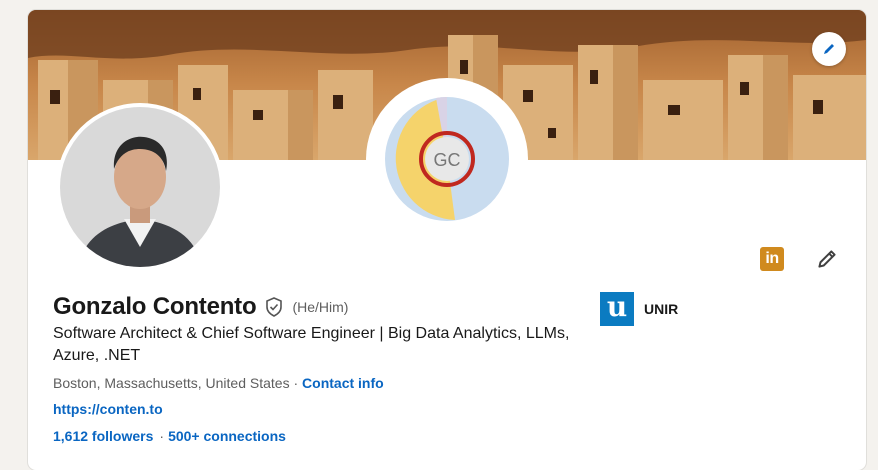  I want to click on edit-banner-button, so click(829, 49).